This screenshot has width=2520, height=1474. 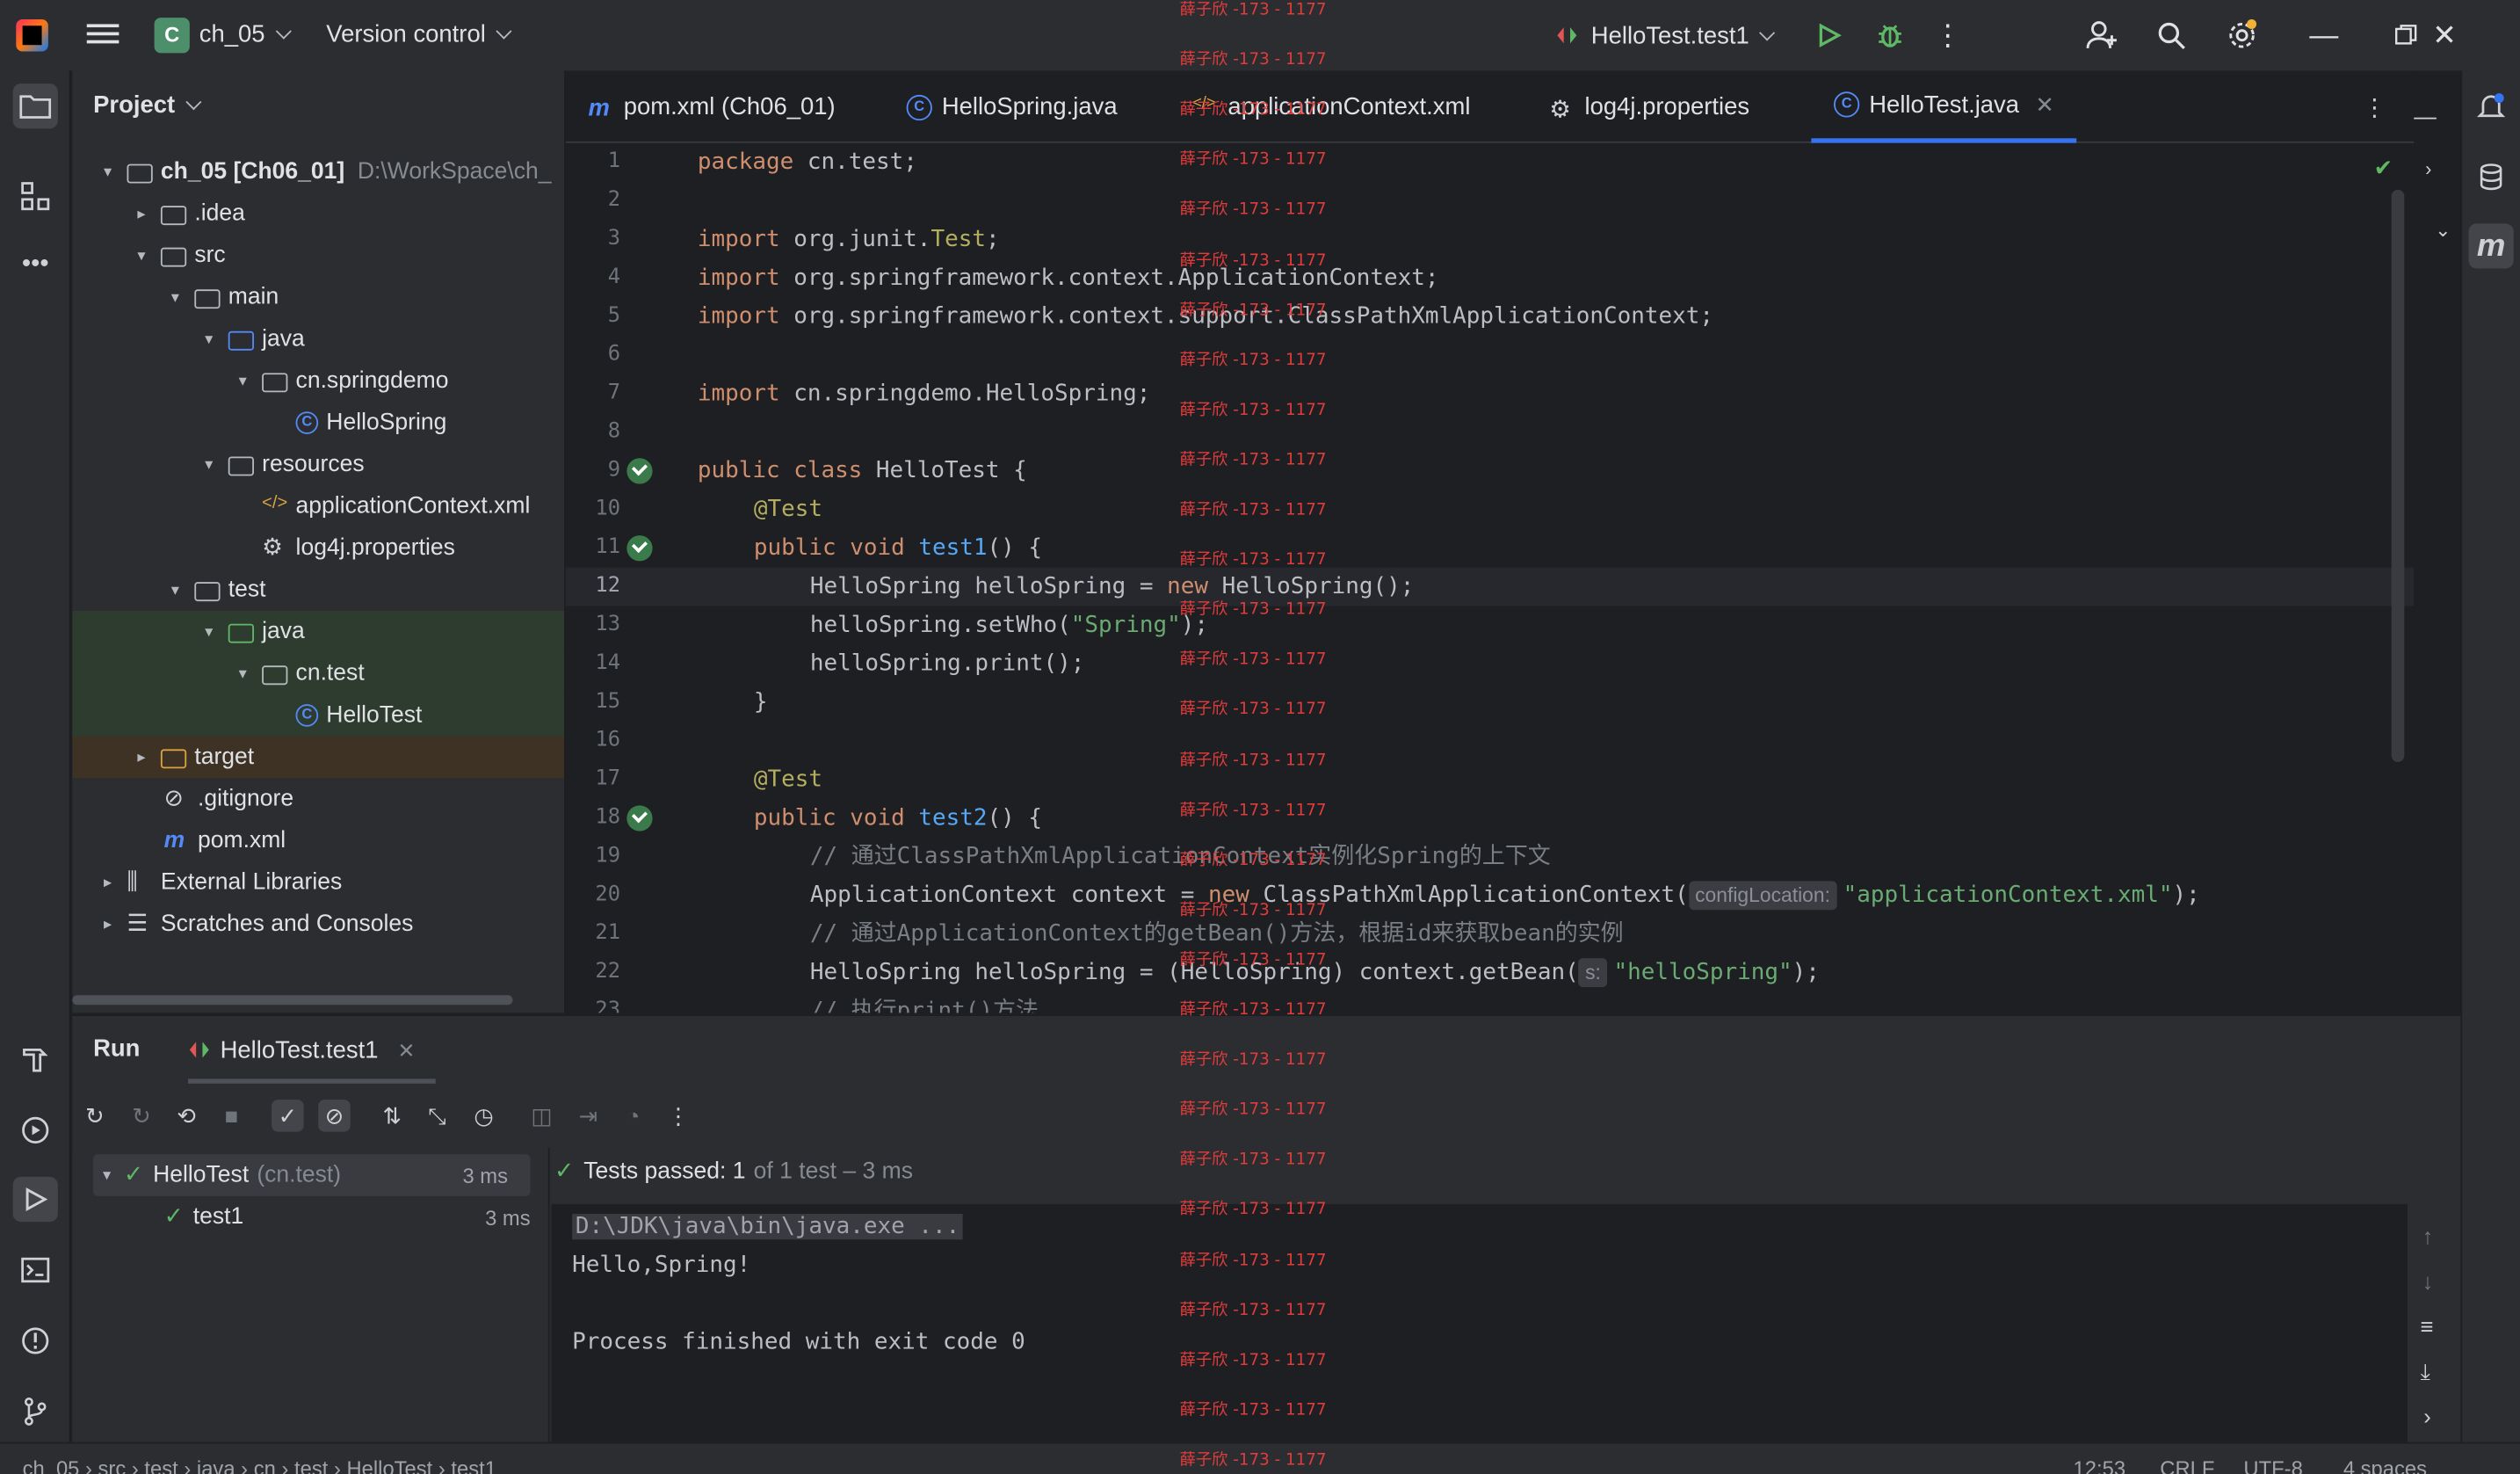 What do you see at coordinates (588, 1116) in the screenshot?
I see `import-tests-icon: ⇥` at bounding box center [588, 1116].